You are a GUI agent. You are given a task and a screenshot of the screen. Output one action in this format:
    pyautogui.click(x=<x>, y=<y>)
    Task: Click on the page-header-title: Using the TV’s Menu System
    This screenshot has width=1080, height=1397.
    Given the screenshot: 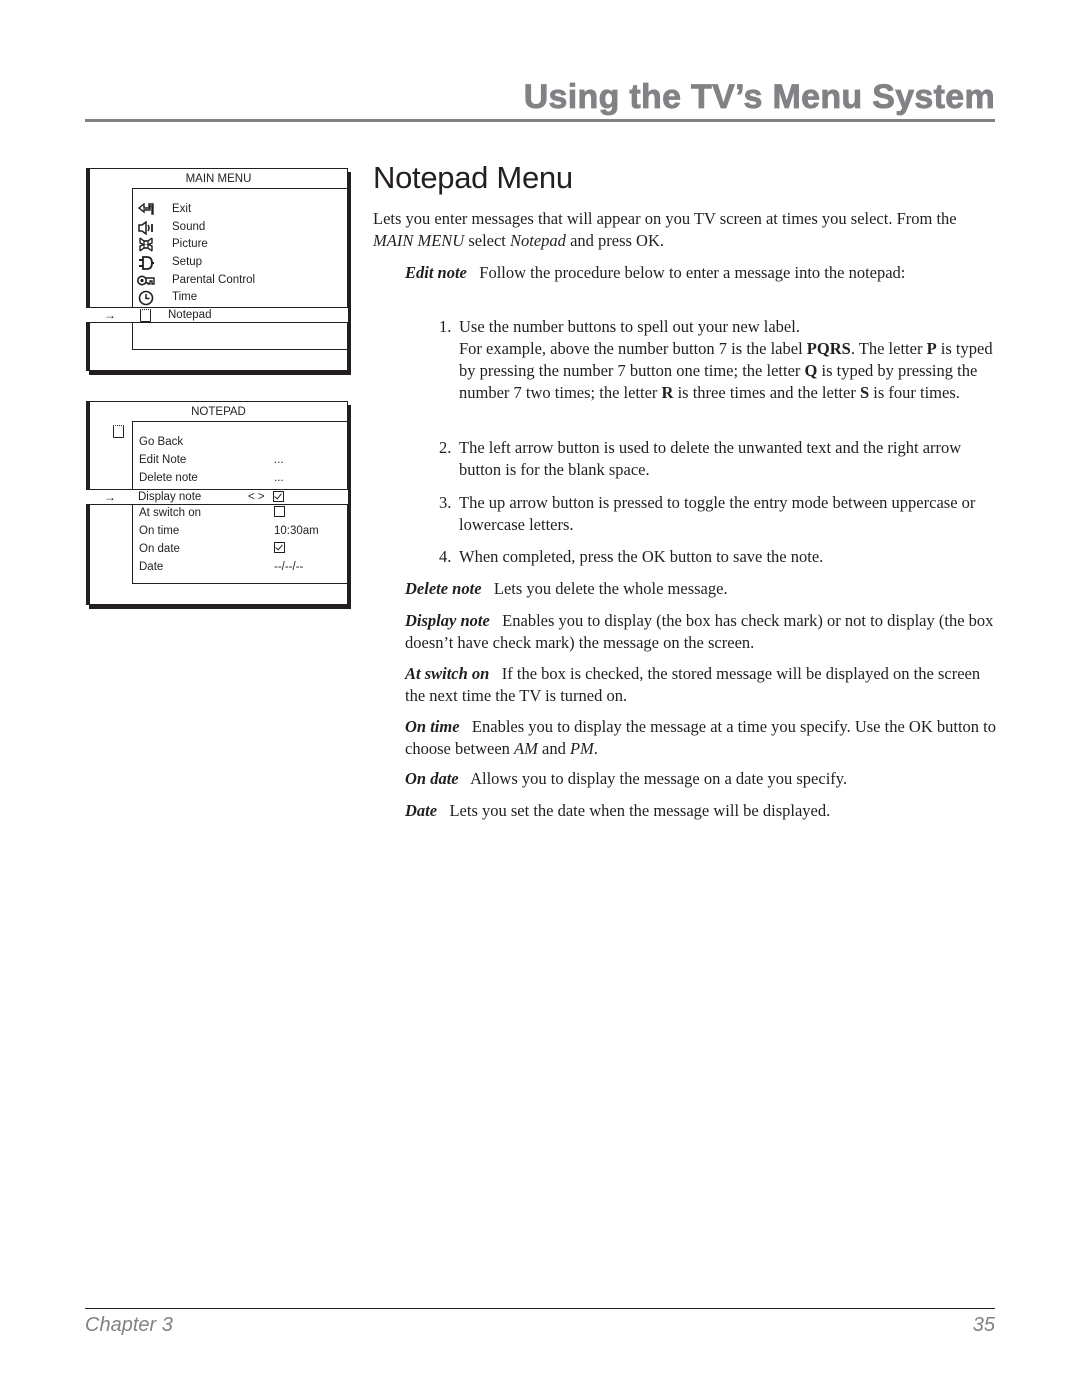 What is the action you would take?
    pyautogui.click(x=759, y=97)
    